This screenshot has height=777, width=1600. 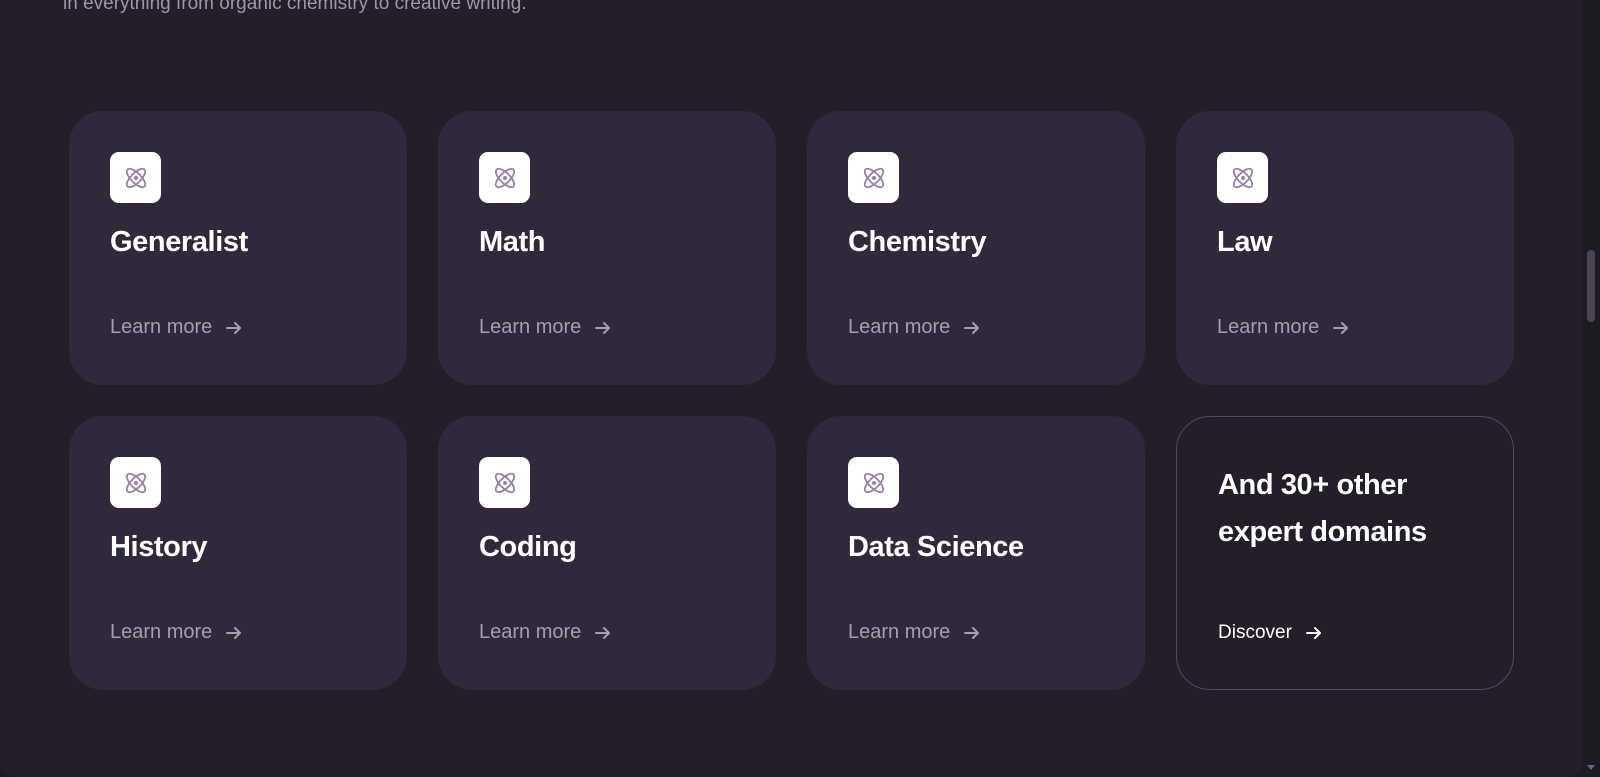 I want to click on scroll-down-icon, so click(x=1591, y=768).